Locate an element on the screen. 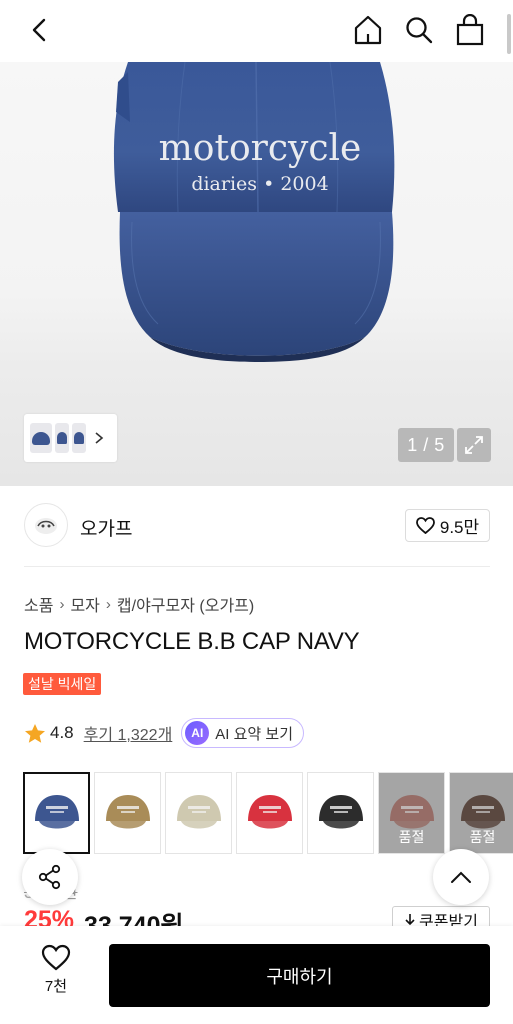  share-icon is located at coordinates (49, 877).